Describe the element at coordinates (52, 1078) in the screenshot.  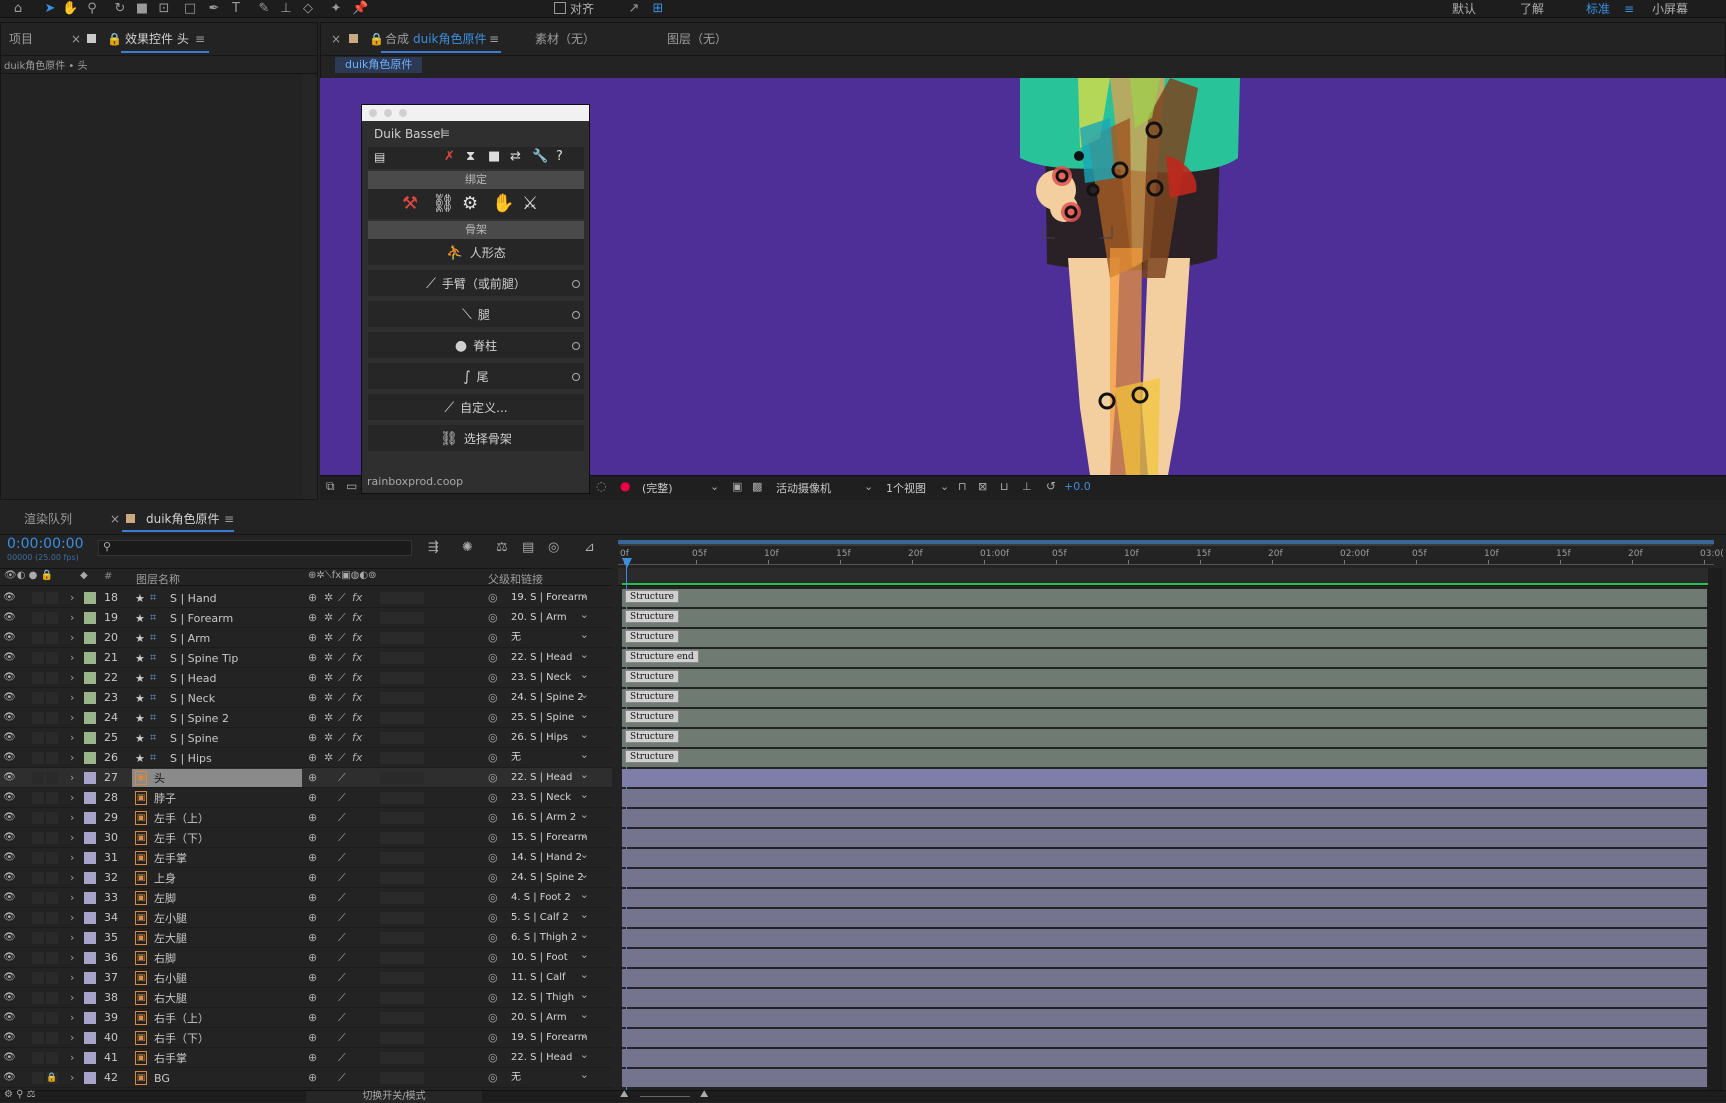
I see `lock-toggle: 🔒` at that location.